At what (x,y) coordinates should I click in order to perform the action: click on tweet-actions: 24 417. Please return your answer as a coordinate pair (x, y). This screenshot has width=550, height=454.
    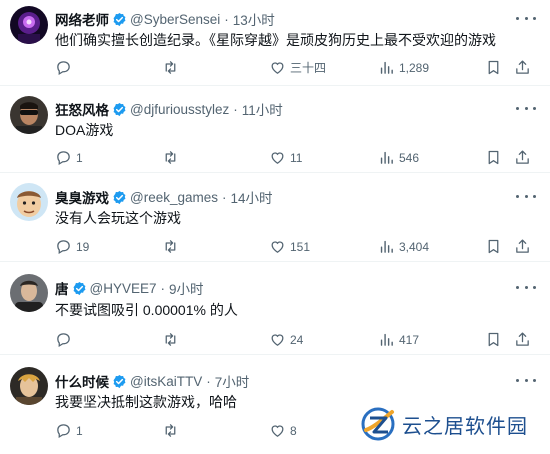
    Looking at the image, I should click on (292, 340).